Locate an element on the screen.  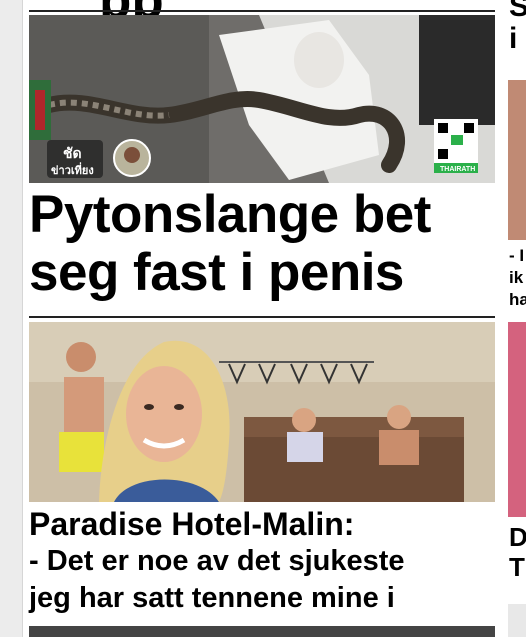
divider-rule is located at coordinates (262, 11).